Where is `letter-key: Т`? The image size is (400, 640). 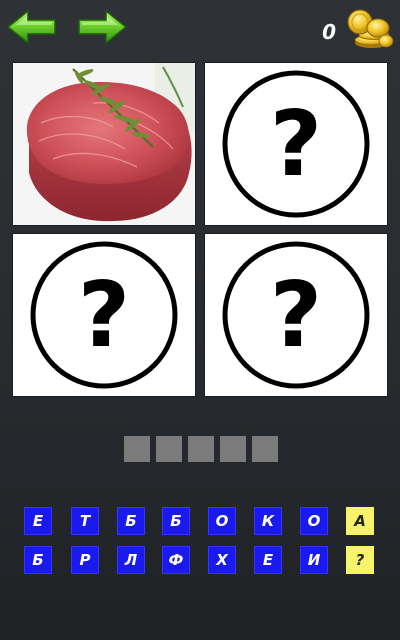
letter-key: Т is located at coordinates (85, 521).